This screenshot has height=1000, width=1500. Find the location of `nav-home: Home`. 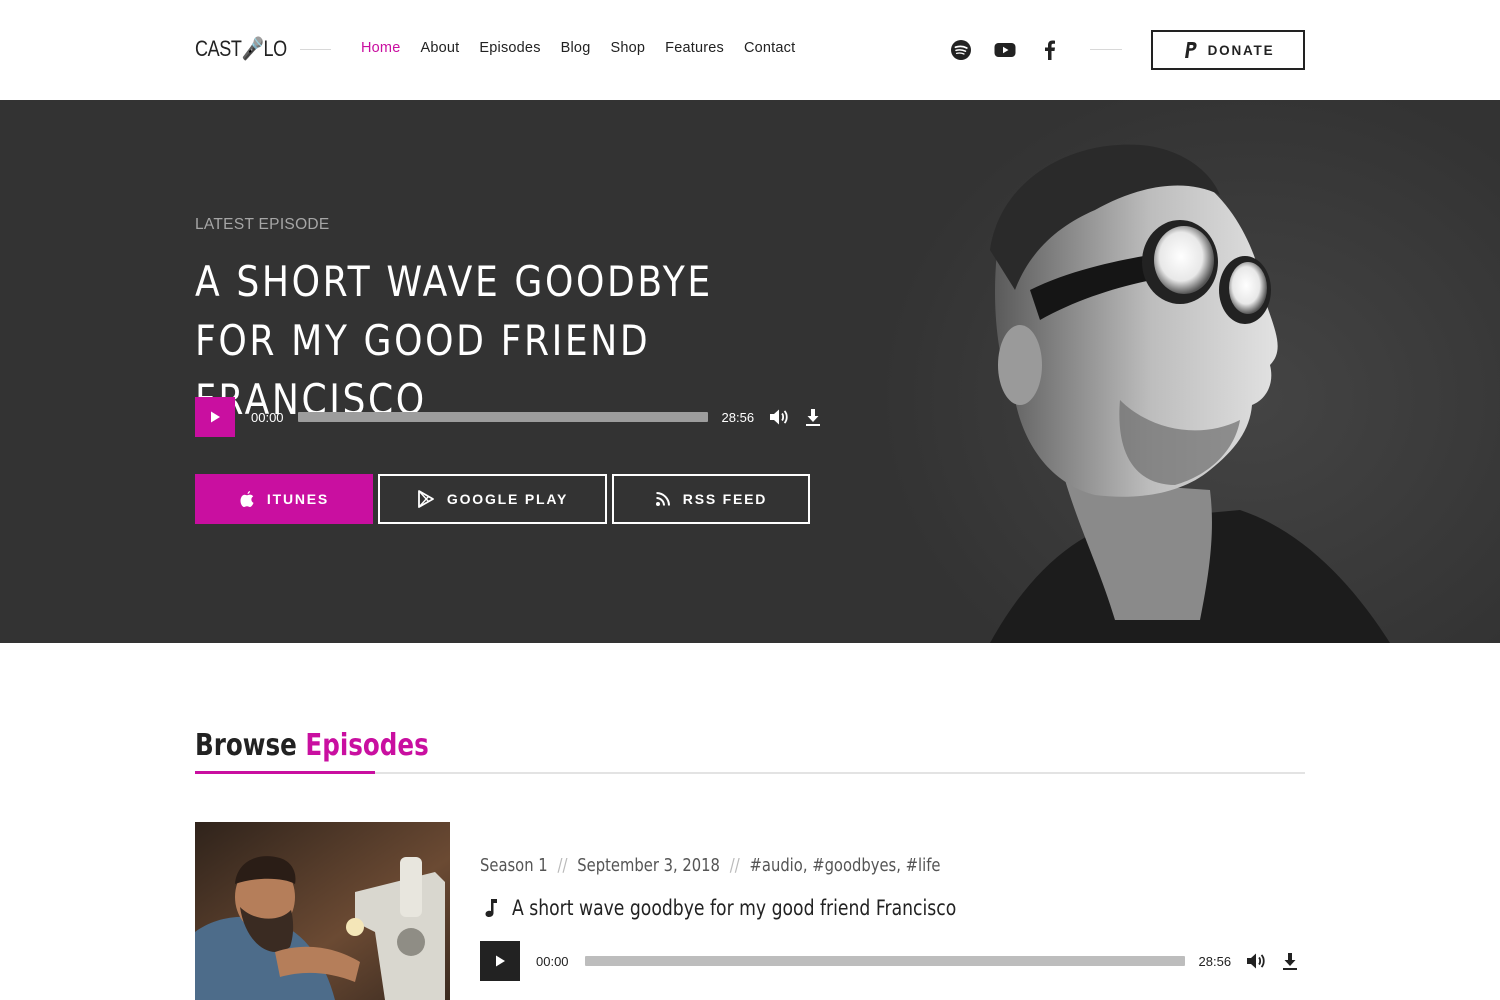

nav-home: Home is located at coordinates (380, 48).